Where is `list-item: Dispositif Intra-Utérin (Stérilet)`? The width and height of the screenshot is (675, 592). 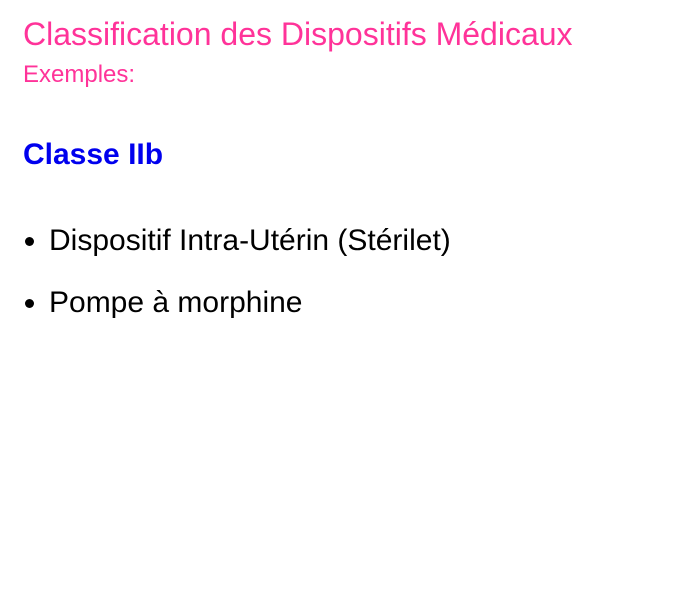 list-item: Dispositif Intra-Utérin (Stérilet) is located at coordinates (237, 241).